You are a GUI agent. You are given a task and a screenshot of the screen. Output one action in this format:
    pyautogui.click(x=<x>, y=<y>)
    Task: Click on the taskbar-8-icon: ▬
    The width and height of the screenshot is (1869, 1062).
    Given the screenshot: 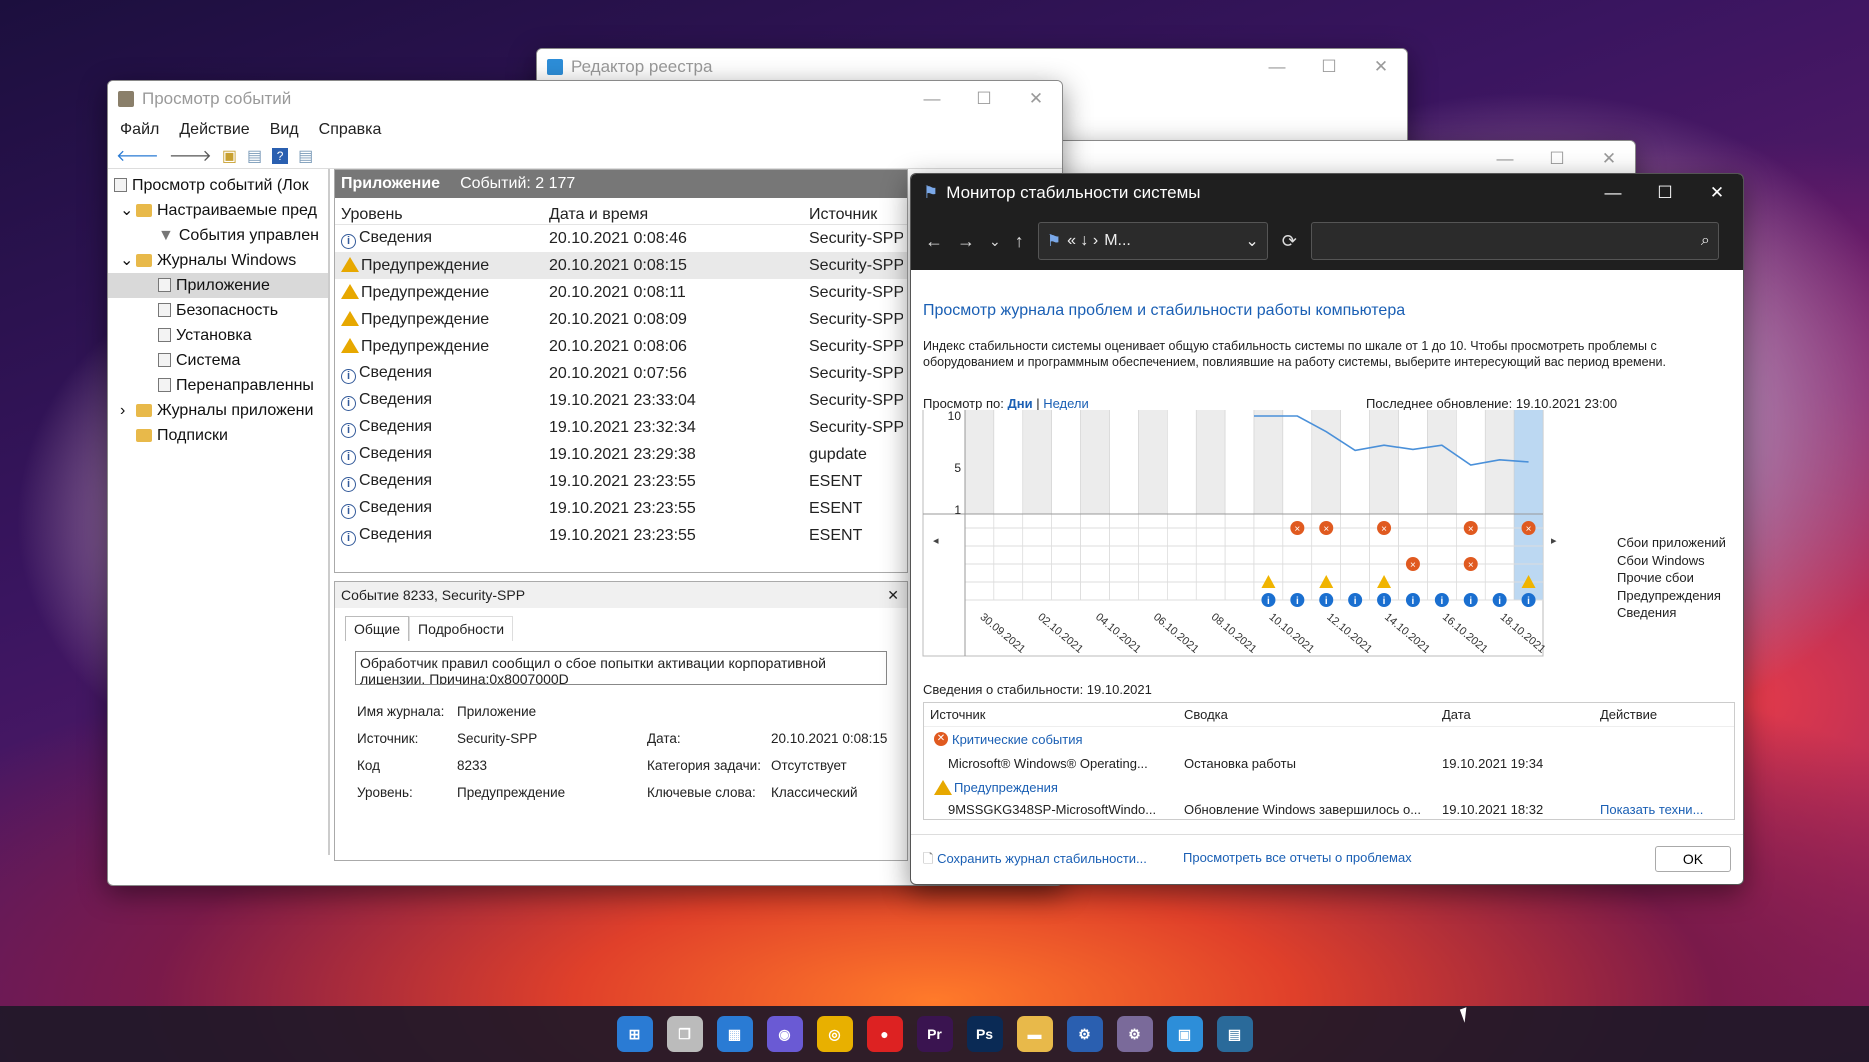 What is the action you would take?
    pyautogui.click(x=1034, y=1034)
    